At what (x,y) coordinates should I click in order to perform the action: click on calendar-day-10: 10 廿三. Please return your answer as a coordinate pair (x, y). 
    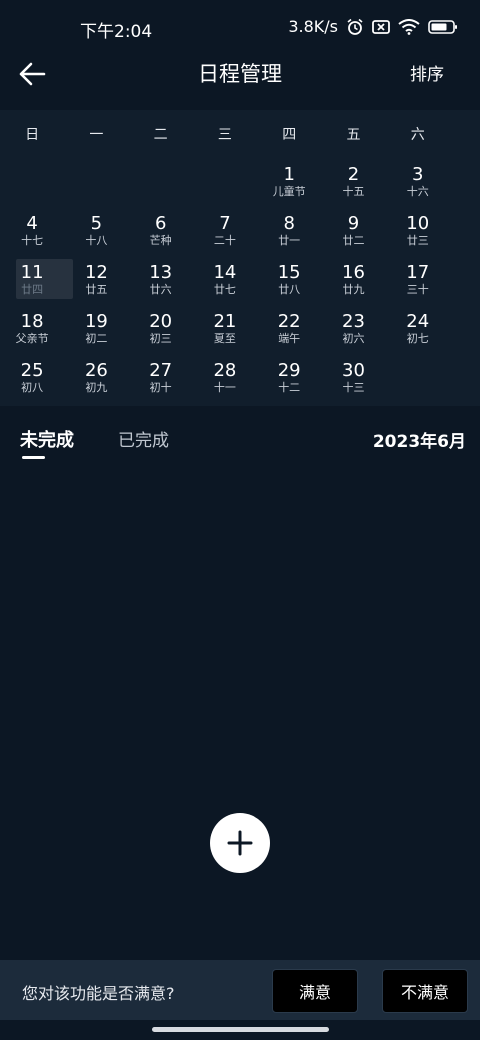
    Looking at the image, I should click on (418, 231).